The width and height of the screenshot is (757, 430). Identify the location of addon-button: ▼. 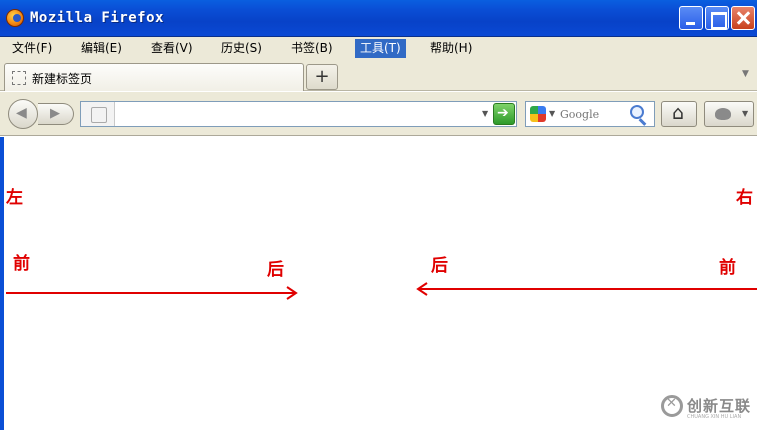
(729, 114).